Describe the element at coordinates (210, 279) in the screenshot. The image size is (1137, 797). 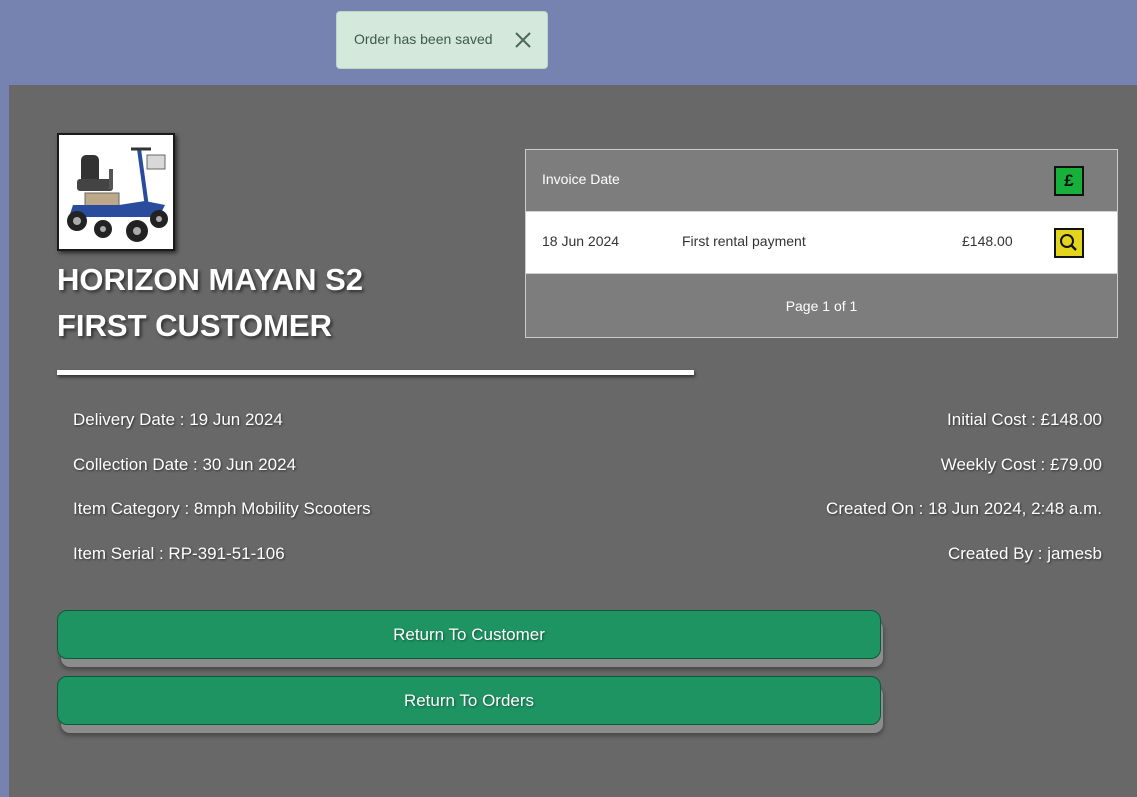
I see `item-name: HORIZON MAYAN S2` at that location.